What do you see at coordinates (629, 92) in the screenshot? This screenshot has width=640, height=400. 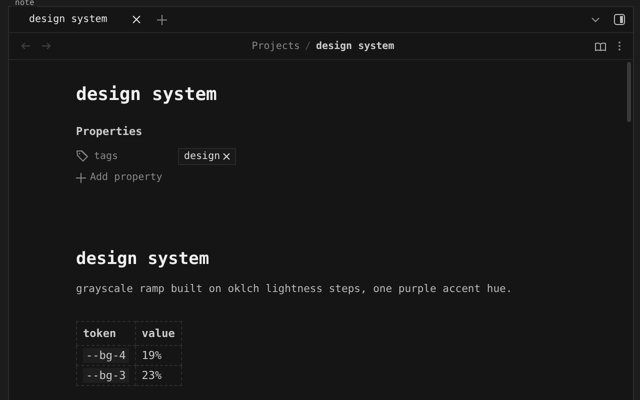 I see `scrollbar` at bounding box center [629, 92].